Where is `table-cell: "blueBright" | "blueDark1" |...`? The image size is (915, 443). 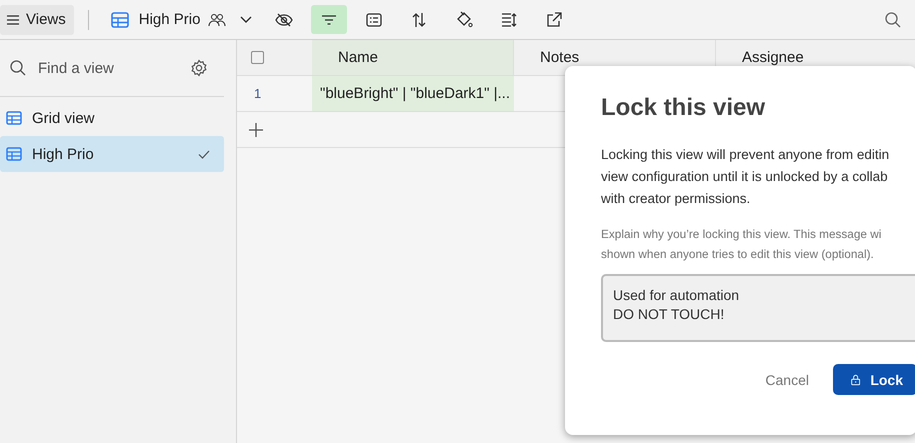 table-cell: "blueBright" | "blueDark1" |... is located at coordinates (413, 93).